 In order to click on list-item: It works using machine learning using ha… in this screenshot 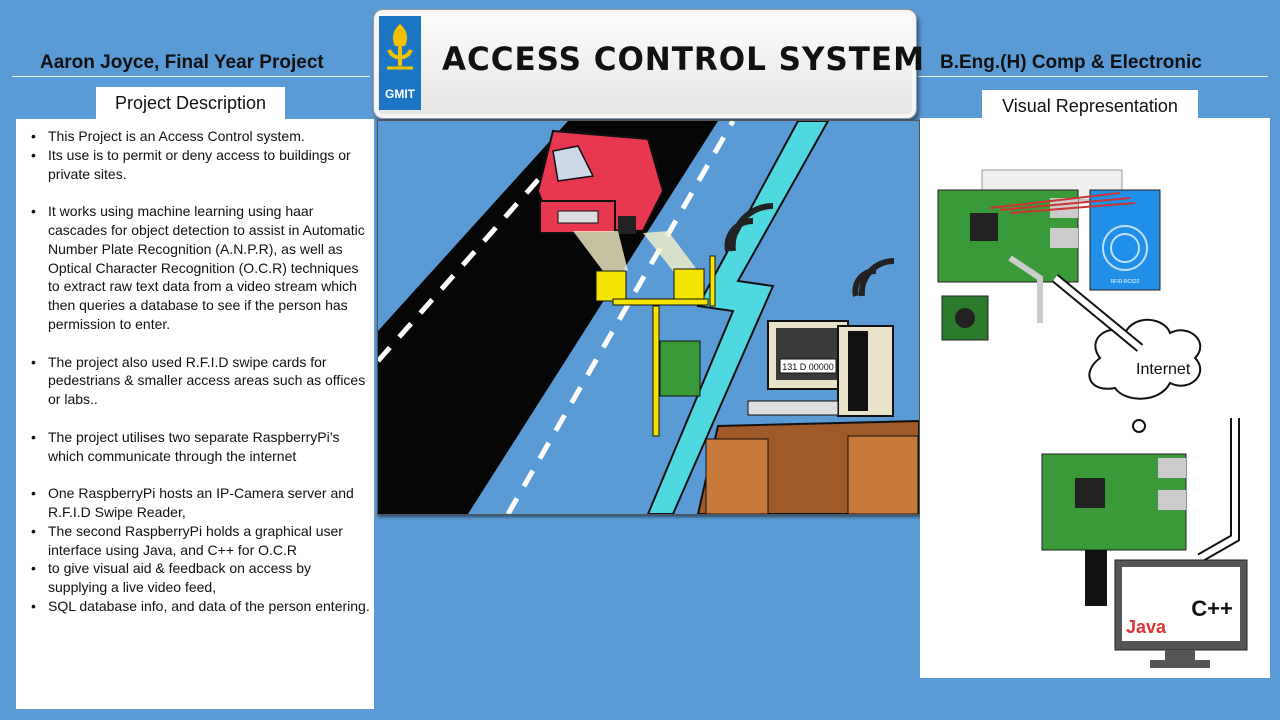, I will do `click(195, 268)`.